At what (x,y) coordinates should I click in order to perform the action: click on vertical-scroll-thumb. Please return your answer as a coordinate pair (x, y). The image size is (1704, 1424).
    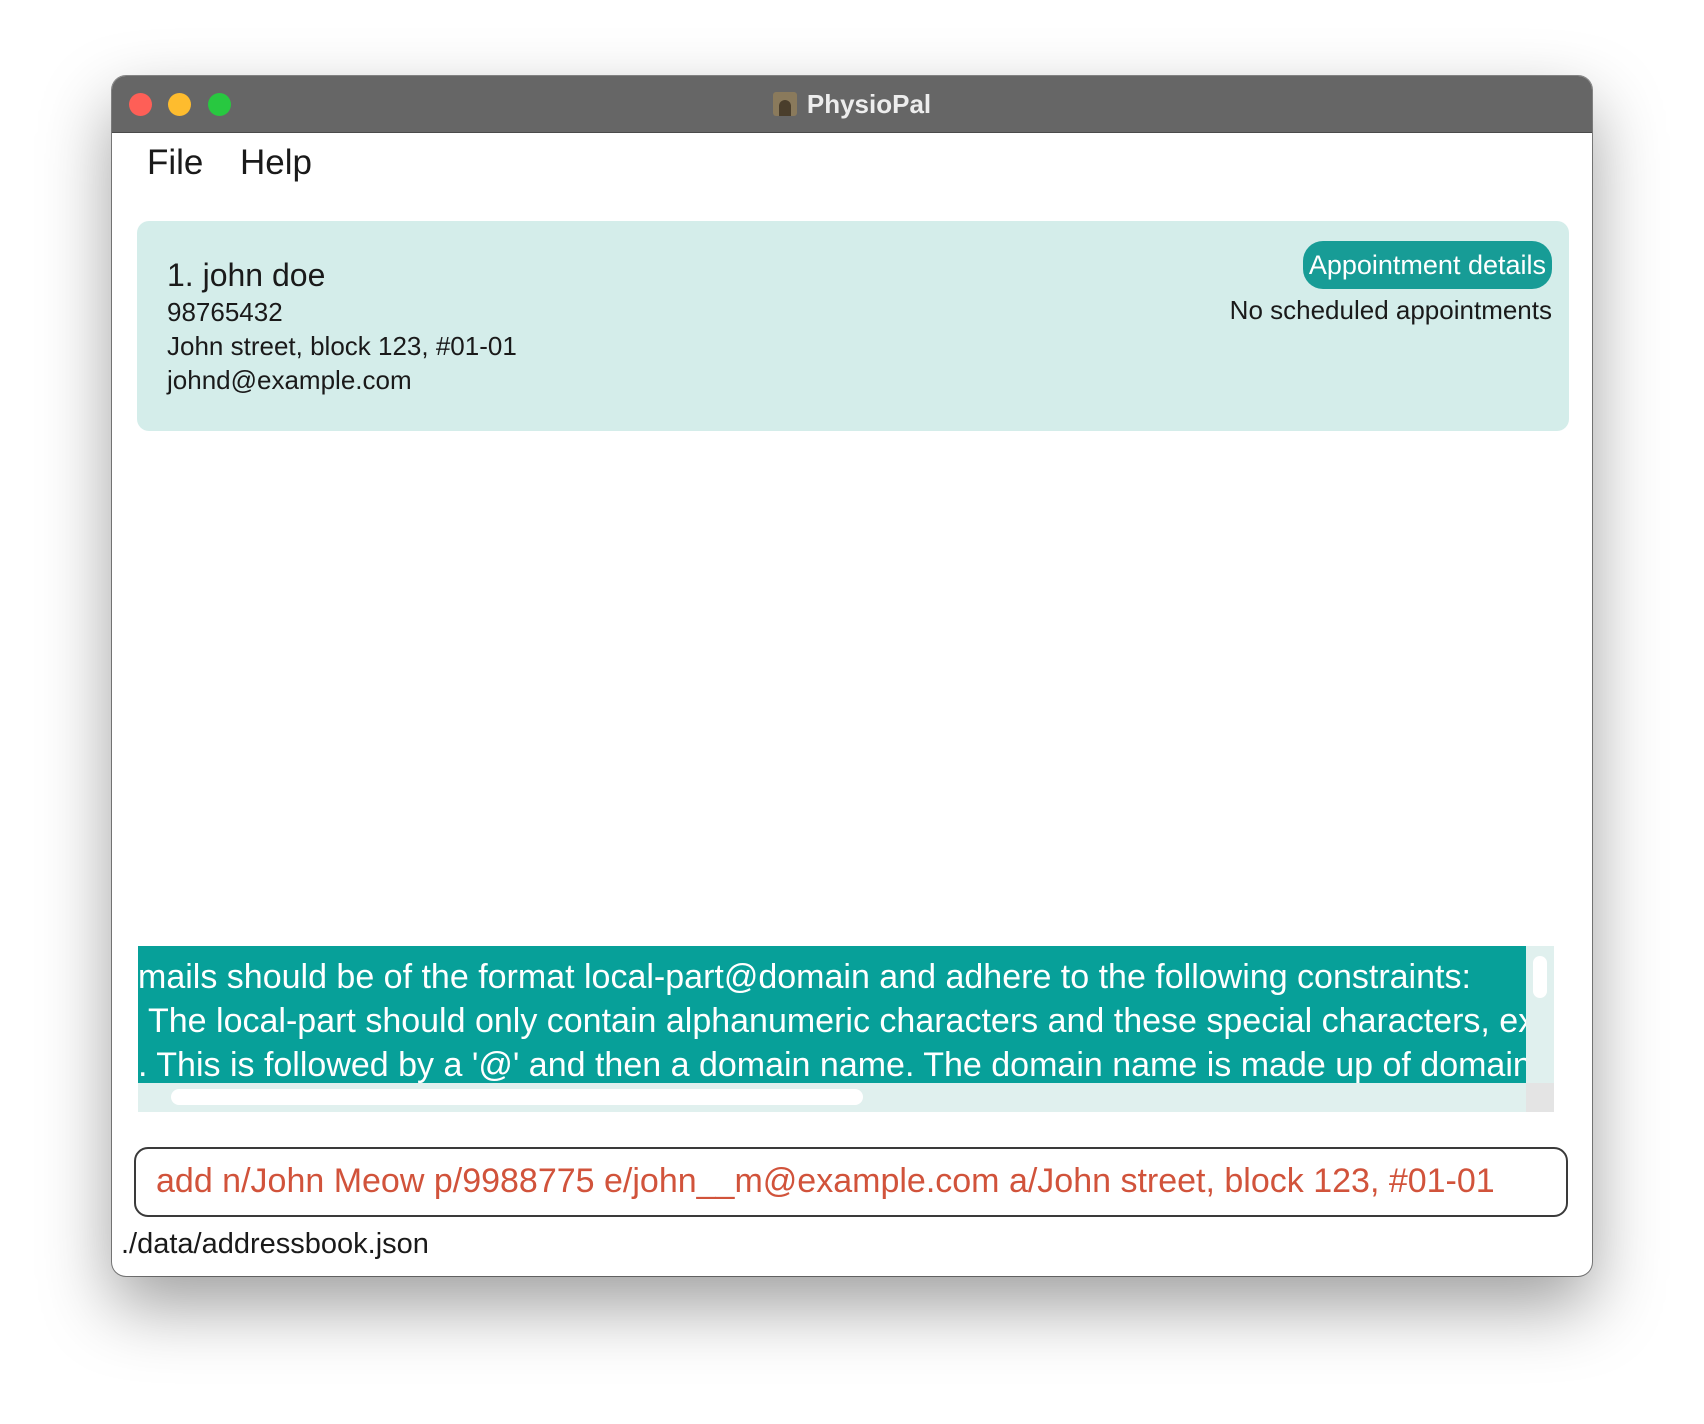
    Looking at the image, I should click on (1540, 977).